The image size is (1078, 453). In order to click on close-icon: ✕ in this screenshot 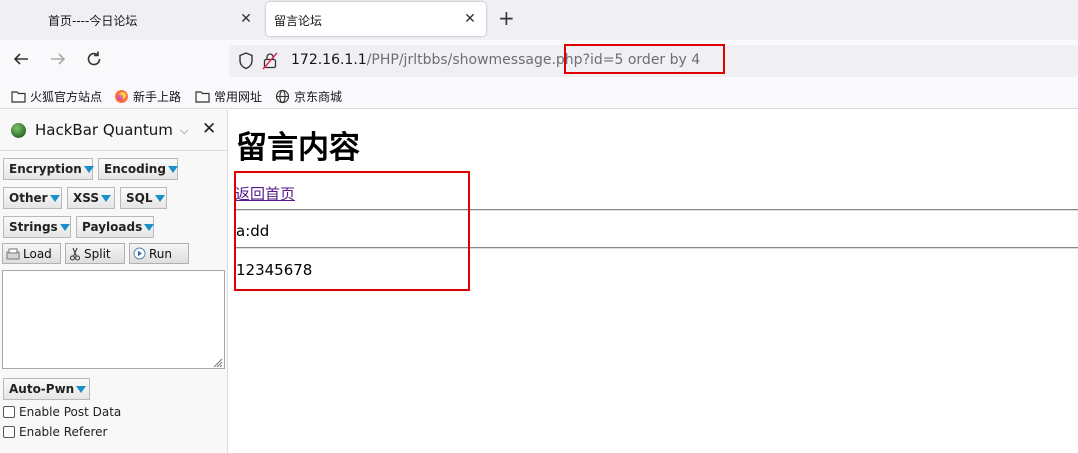, I will do `click(209, 129)`.